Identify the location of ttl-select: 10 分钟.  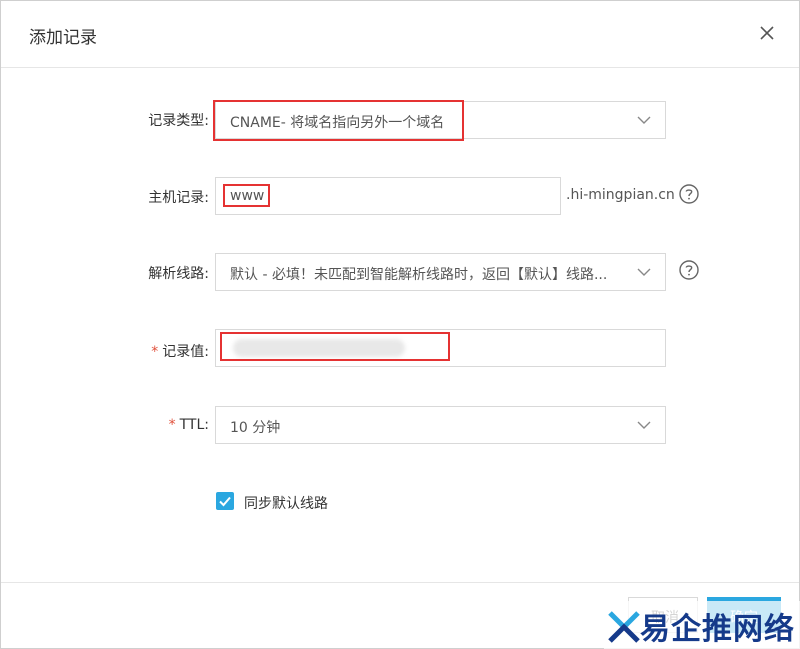
(440, 425).